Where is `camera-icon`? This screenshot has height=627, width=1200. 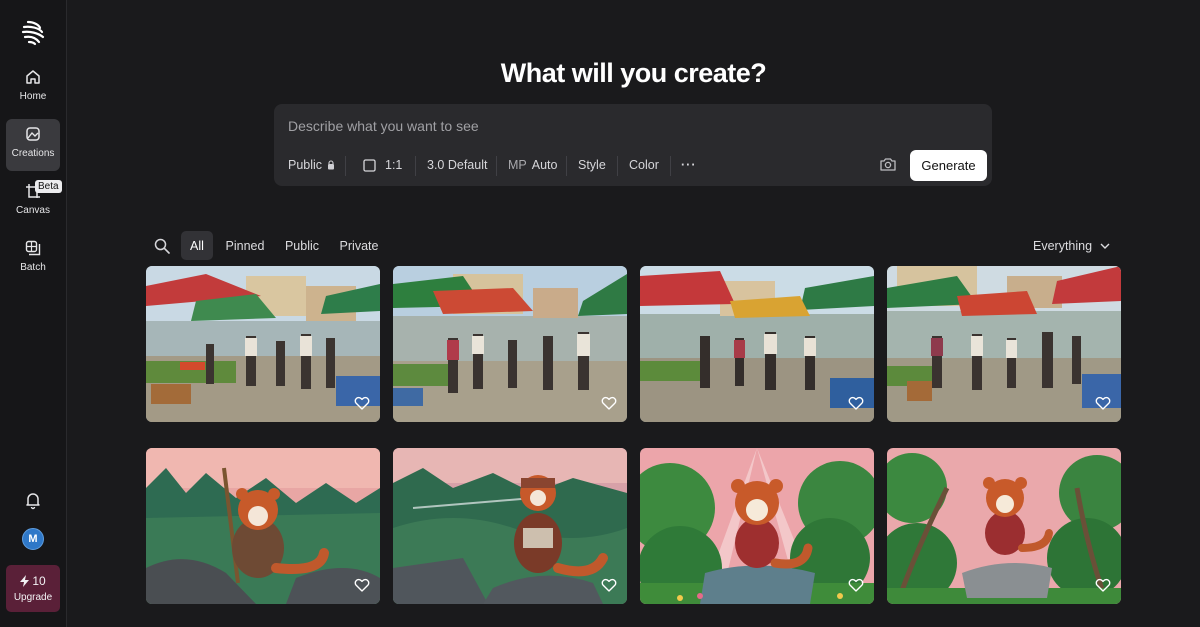
camera-icon is located at coordinates (888, 164).